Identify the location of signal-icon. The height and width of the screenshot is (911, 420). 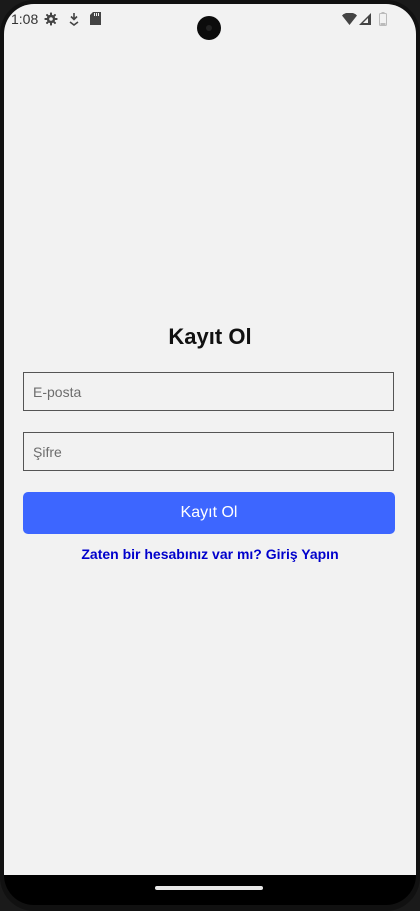
(365, 19).